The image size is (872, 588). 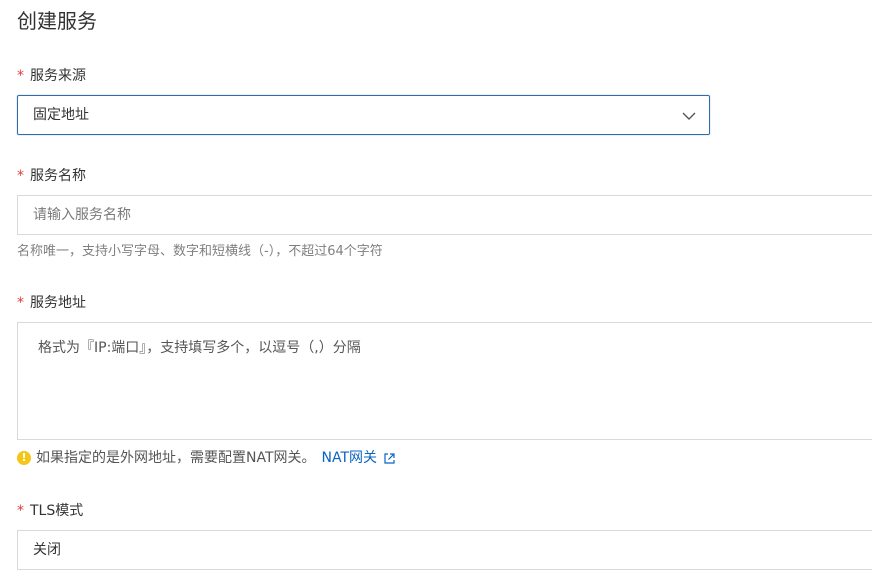 I want to click on service-source-value: 固定地址, so click(x=61, y=115).